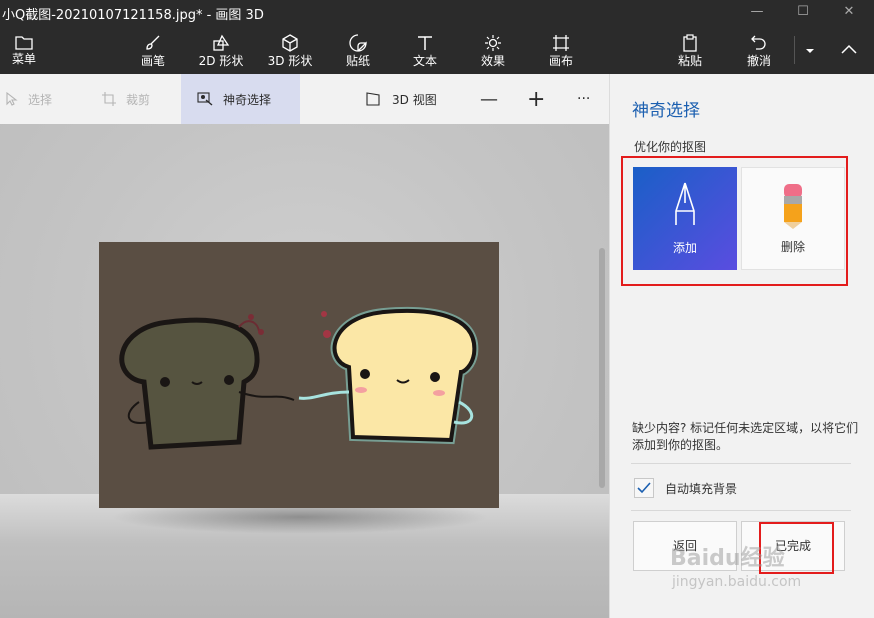 The image size is (874, 618). I want to click on crop-icon, so click(109, 99).